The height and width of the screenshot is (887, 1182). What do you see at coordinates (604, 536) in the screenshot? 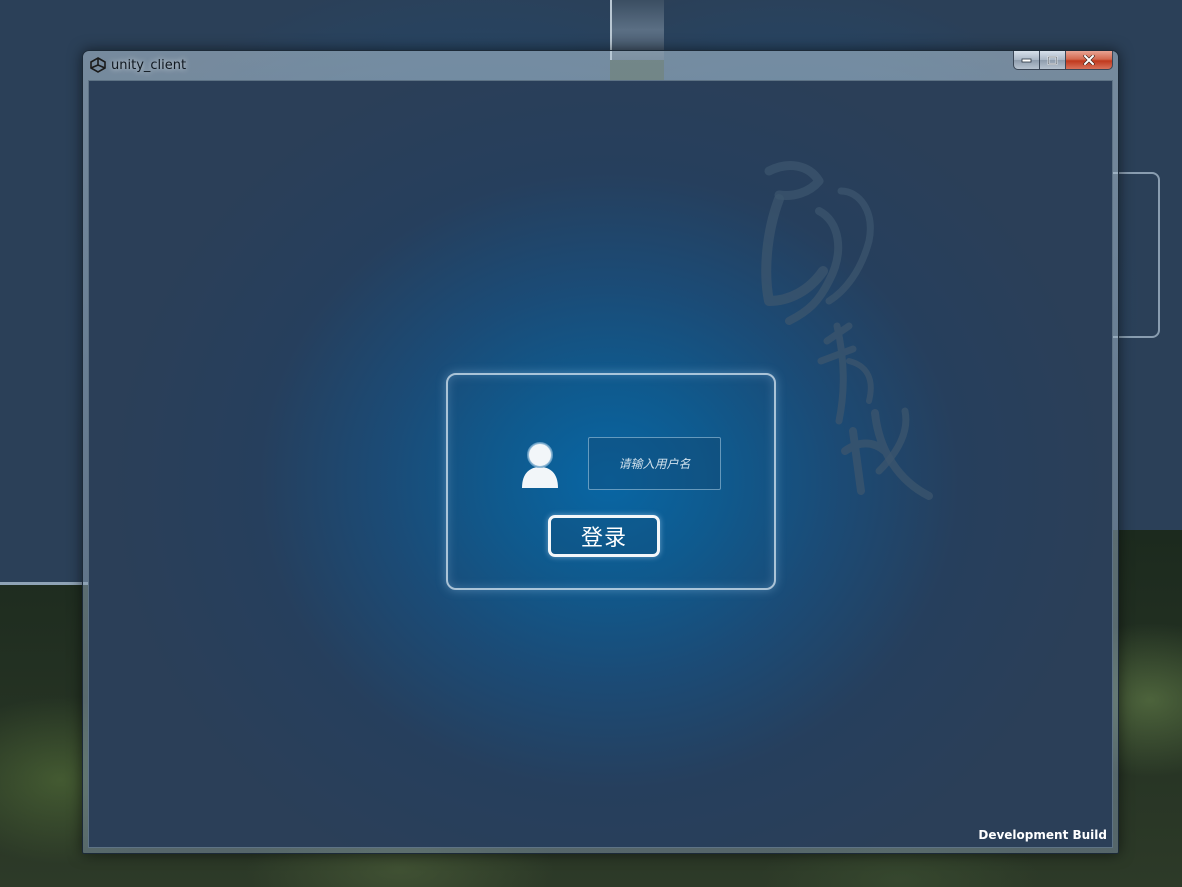
I see `login-button: 登录` at bounding box center [604, 536].